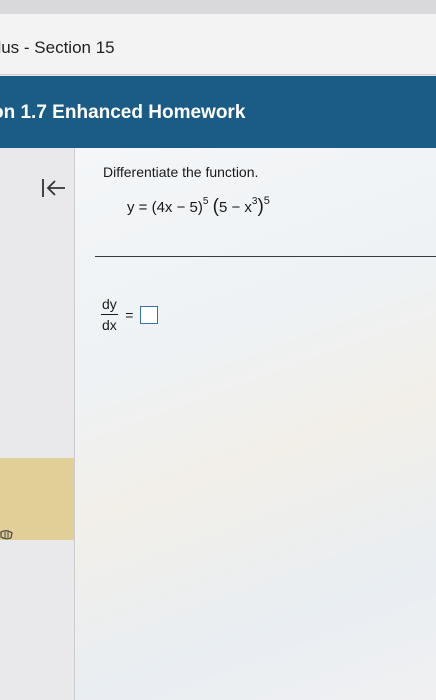 This screenshot has height=700, width=436. Describe the element at coordinates (265, 256) in the screenshot. I see `section-divider` at that location.